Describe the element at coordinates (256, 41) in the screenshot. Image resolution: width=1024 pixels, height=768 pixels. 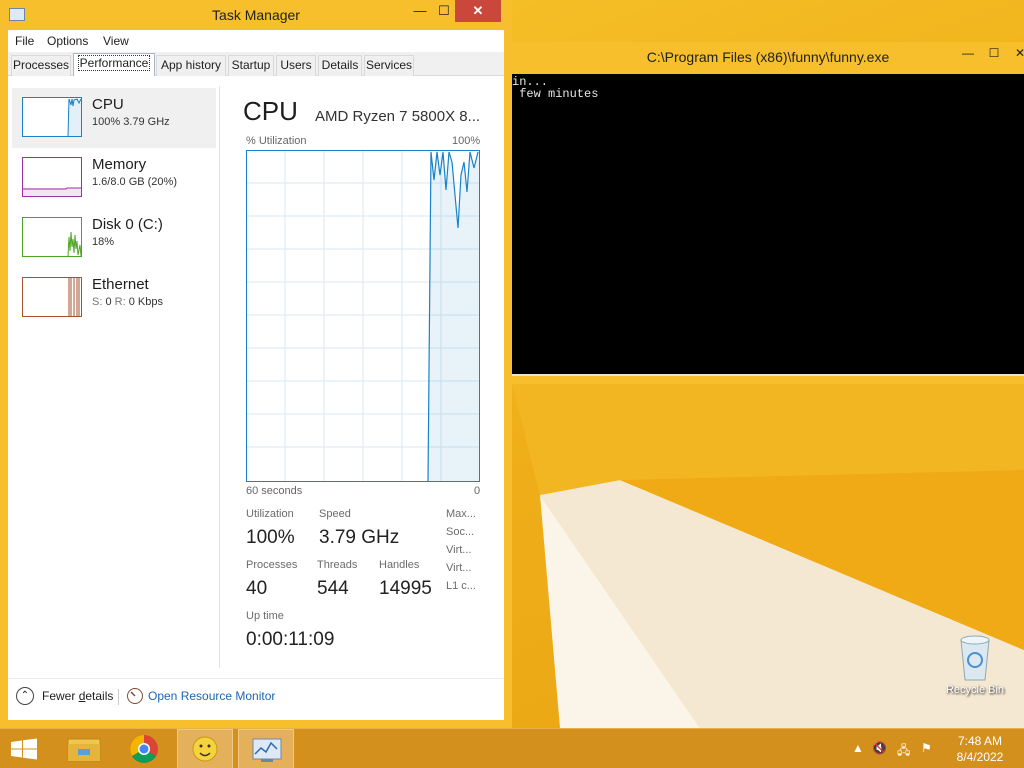
I see `menu-bar: File Options View` at that location.